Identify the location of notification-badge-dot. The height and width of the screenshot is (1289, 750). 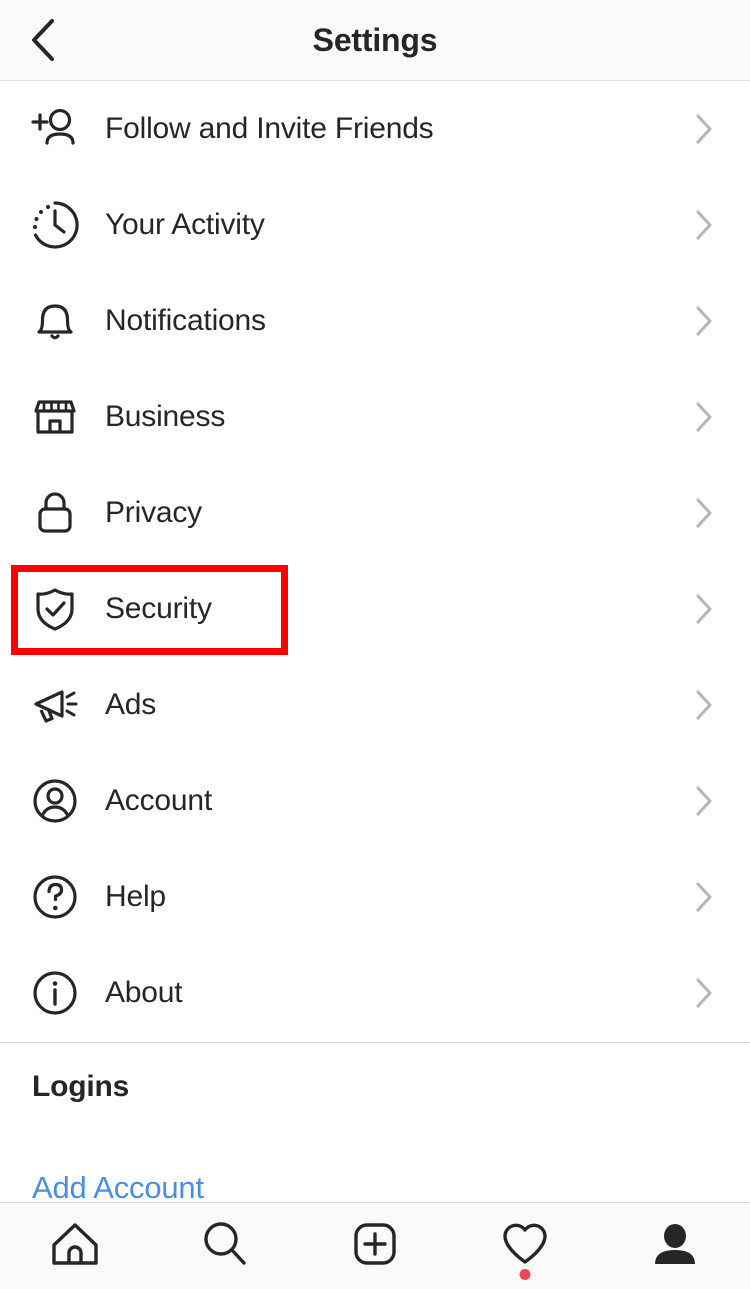
(525, 1274).